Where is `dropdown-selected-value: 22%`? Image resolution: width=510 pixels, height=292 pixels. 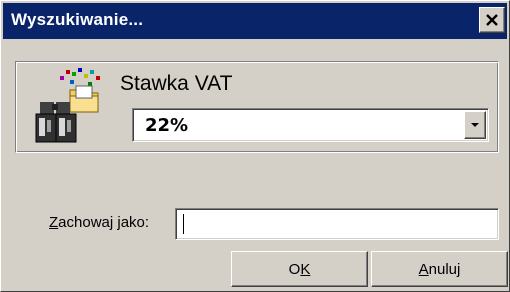 dropdown-selected-value: 22% is located at coordinates (167, 125).